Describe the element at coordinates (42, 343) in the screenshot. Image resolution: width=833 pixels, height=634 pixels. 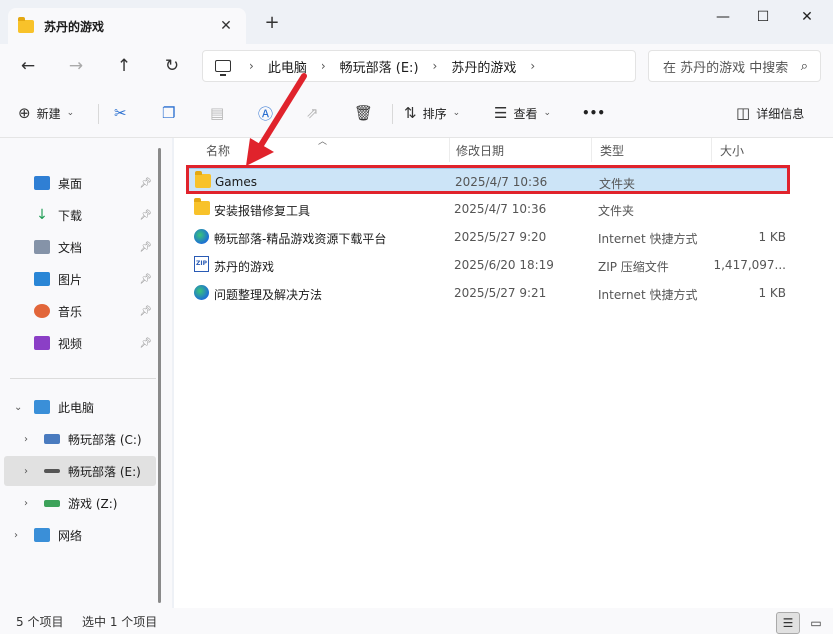
I see `video-icon` at that location.